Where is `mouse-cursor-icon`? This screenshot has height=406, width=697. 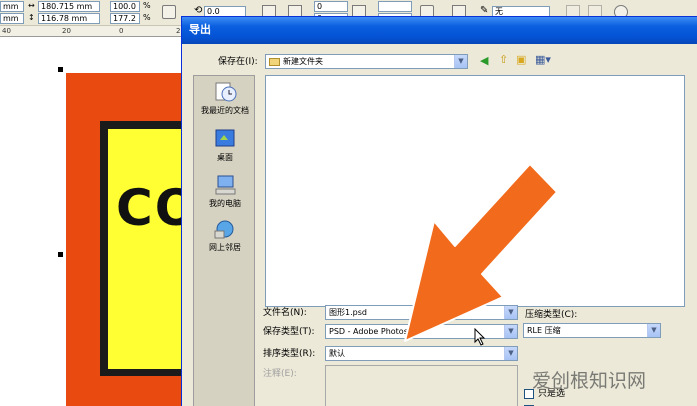 mouse-cursor-icon is located at coordinates (480, 337).